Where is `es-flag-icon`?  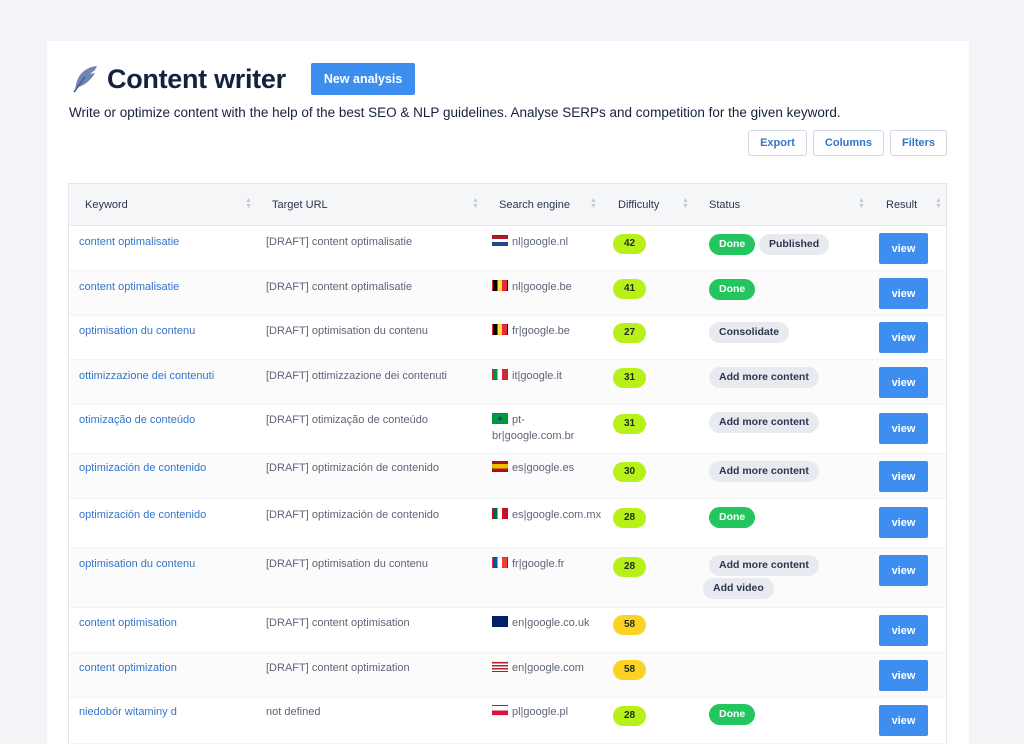
es-flag-icon is located at coordinates (500, 466).